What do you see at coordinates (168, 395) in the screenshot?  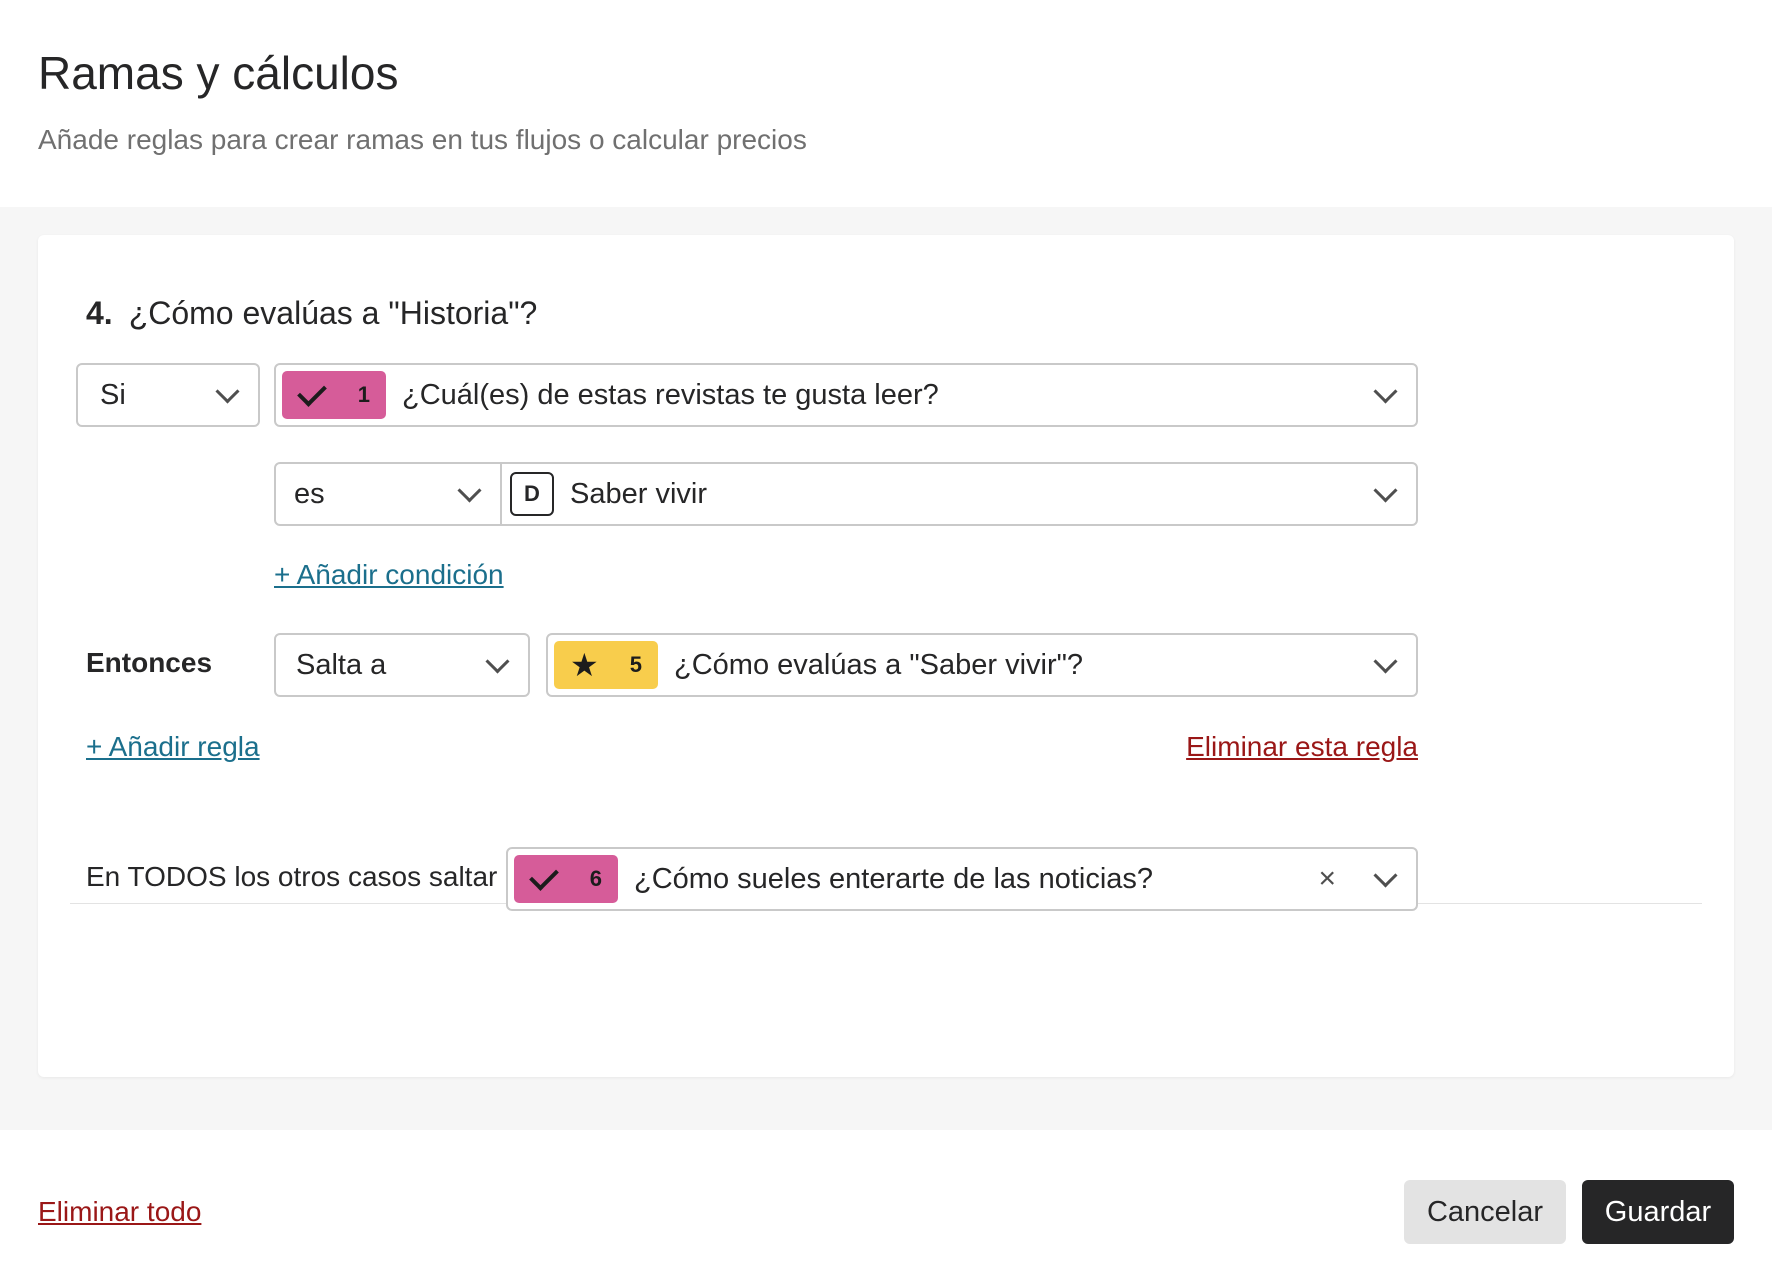 I see `condition-prefix-select: Si` at bounding box center [168, 395].